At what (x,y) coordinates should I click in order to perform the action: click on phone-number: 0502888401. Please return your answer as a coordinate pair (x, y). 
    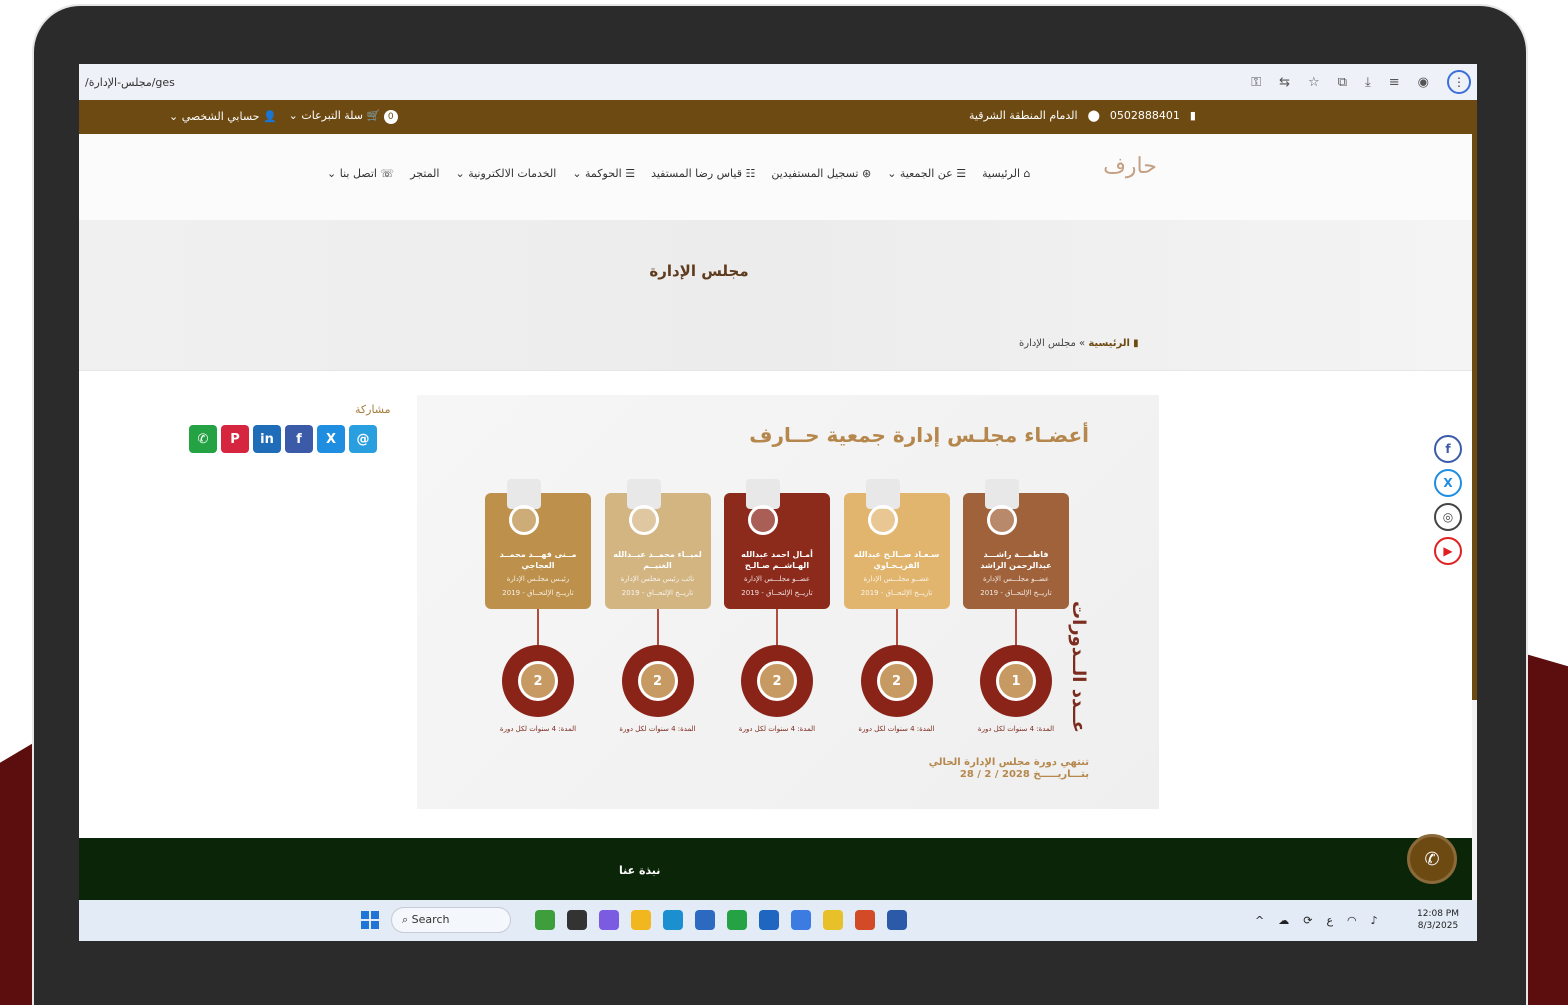
    Looking at the image, I should click on (1145, 115).